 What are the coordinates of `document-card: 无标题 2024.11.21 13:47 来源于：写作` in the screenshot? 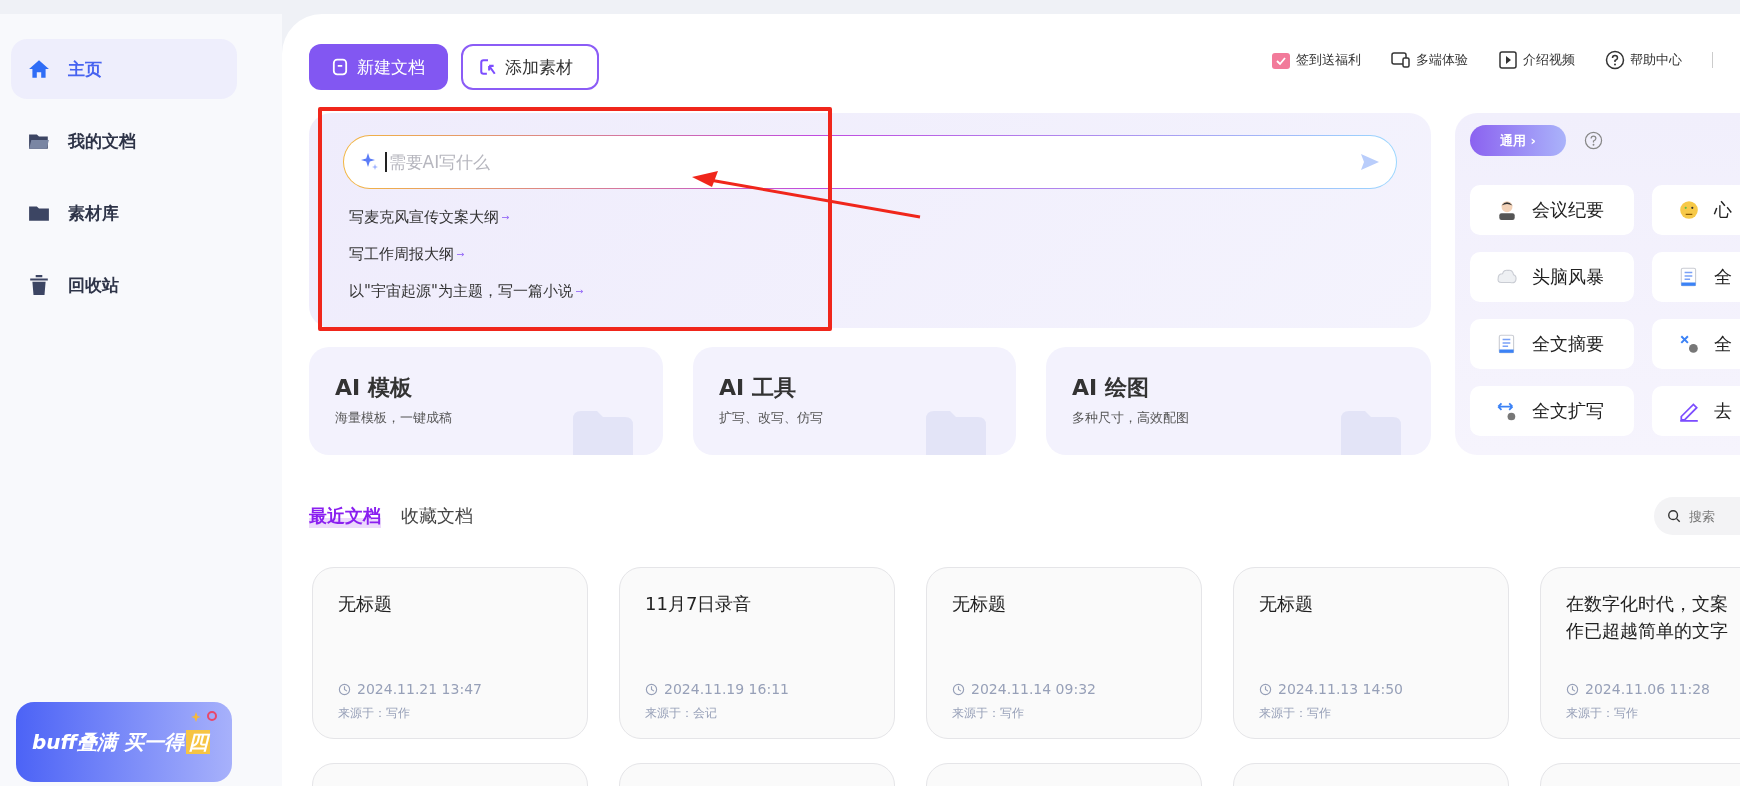 It's located at (450, 653).